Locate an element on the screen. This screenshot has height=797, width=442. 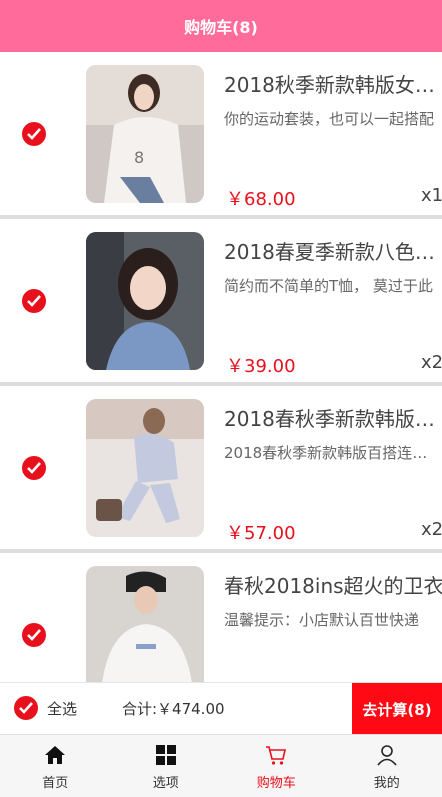
product-qty: x1 is located at coordinates (431, 195).